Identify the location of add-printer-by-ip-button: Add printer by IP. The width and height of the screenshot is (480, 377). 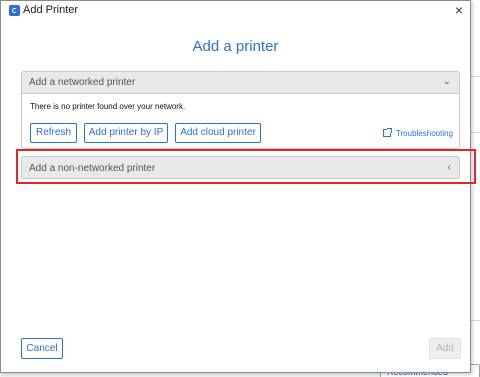
(126, 133).